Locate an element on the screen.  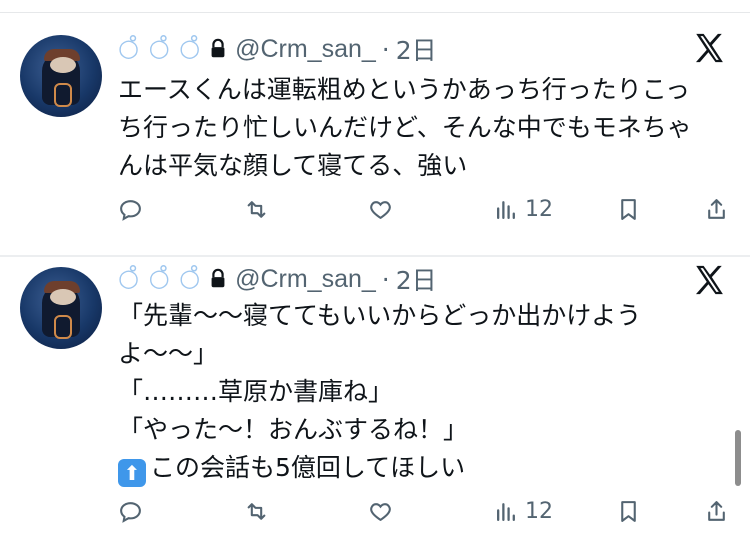
tweet-text-line: 「先輩〜〜寝ててもいいからどっか出かけよう is located at coordinates (380, 315).